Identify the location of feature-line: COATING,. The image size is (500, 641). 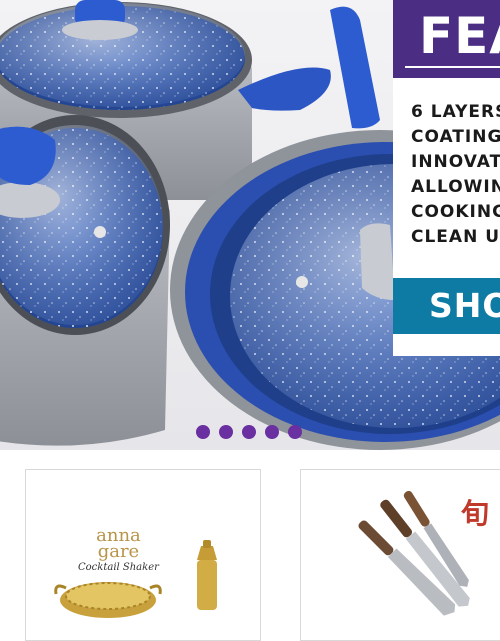
(455, 137).